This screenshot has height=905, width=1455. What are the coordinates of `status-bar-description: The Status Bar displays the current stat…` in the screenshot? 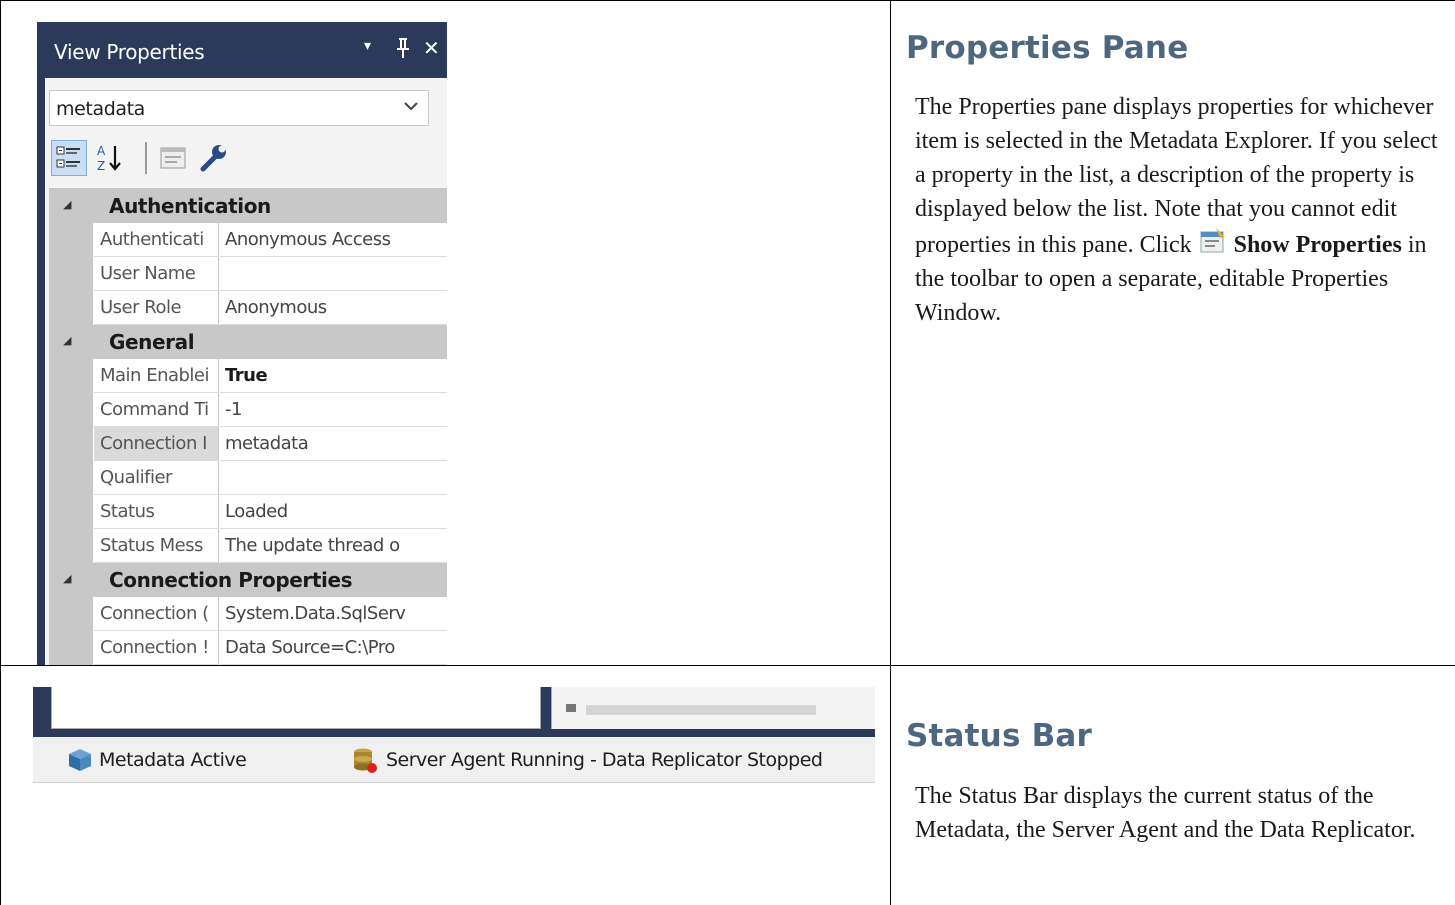 It's located at (1165, 813).